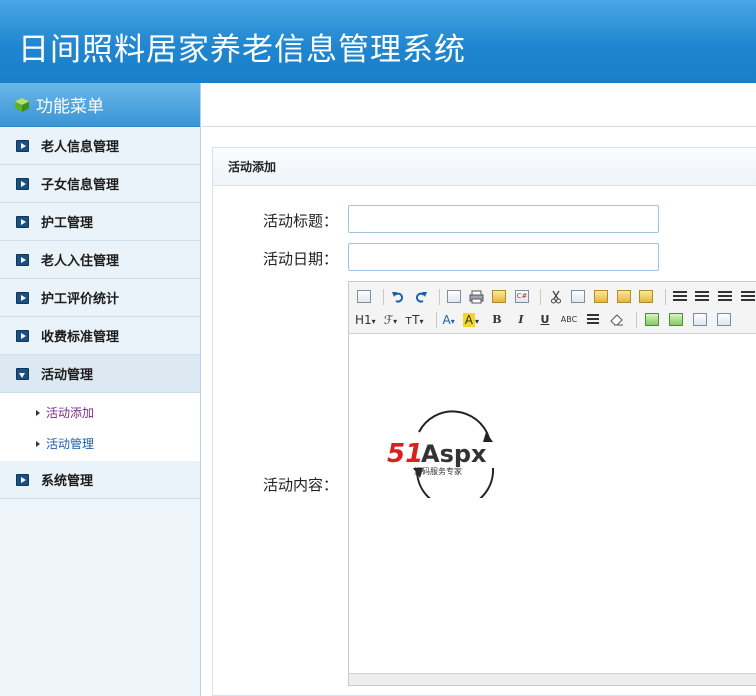 The height and width of the screenshot is (696, 756). What do you see at coordinates (242, 50) in the screenshot?
I see `app-title: 日间照料居家养老信息管理系统` at bounding box center [242, 50].